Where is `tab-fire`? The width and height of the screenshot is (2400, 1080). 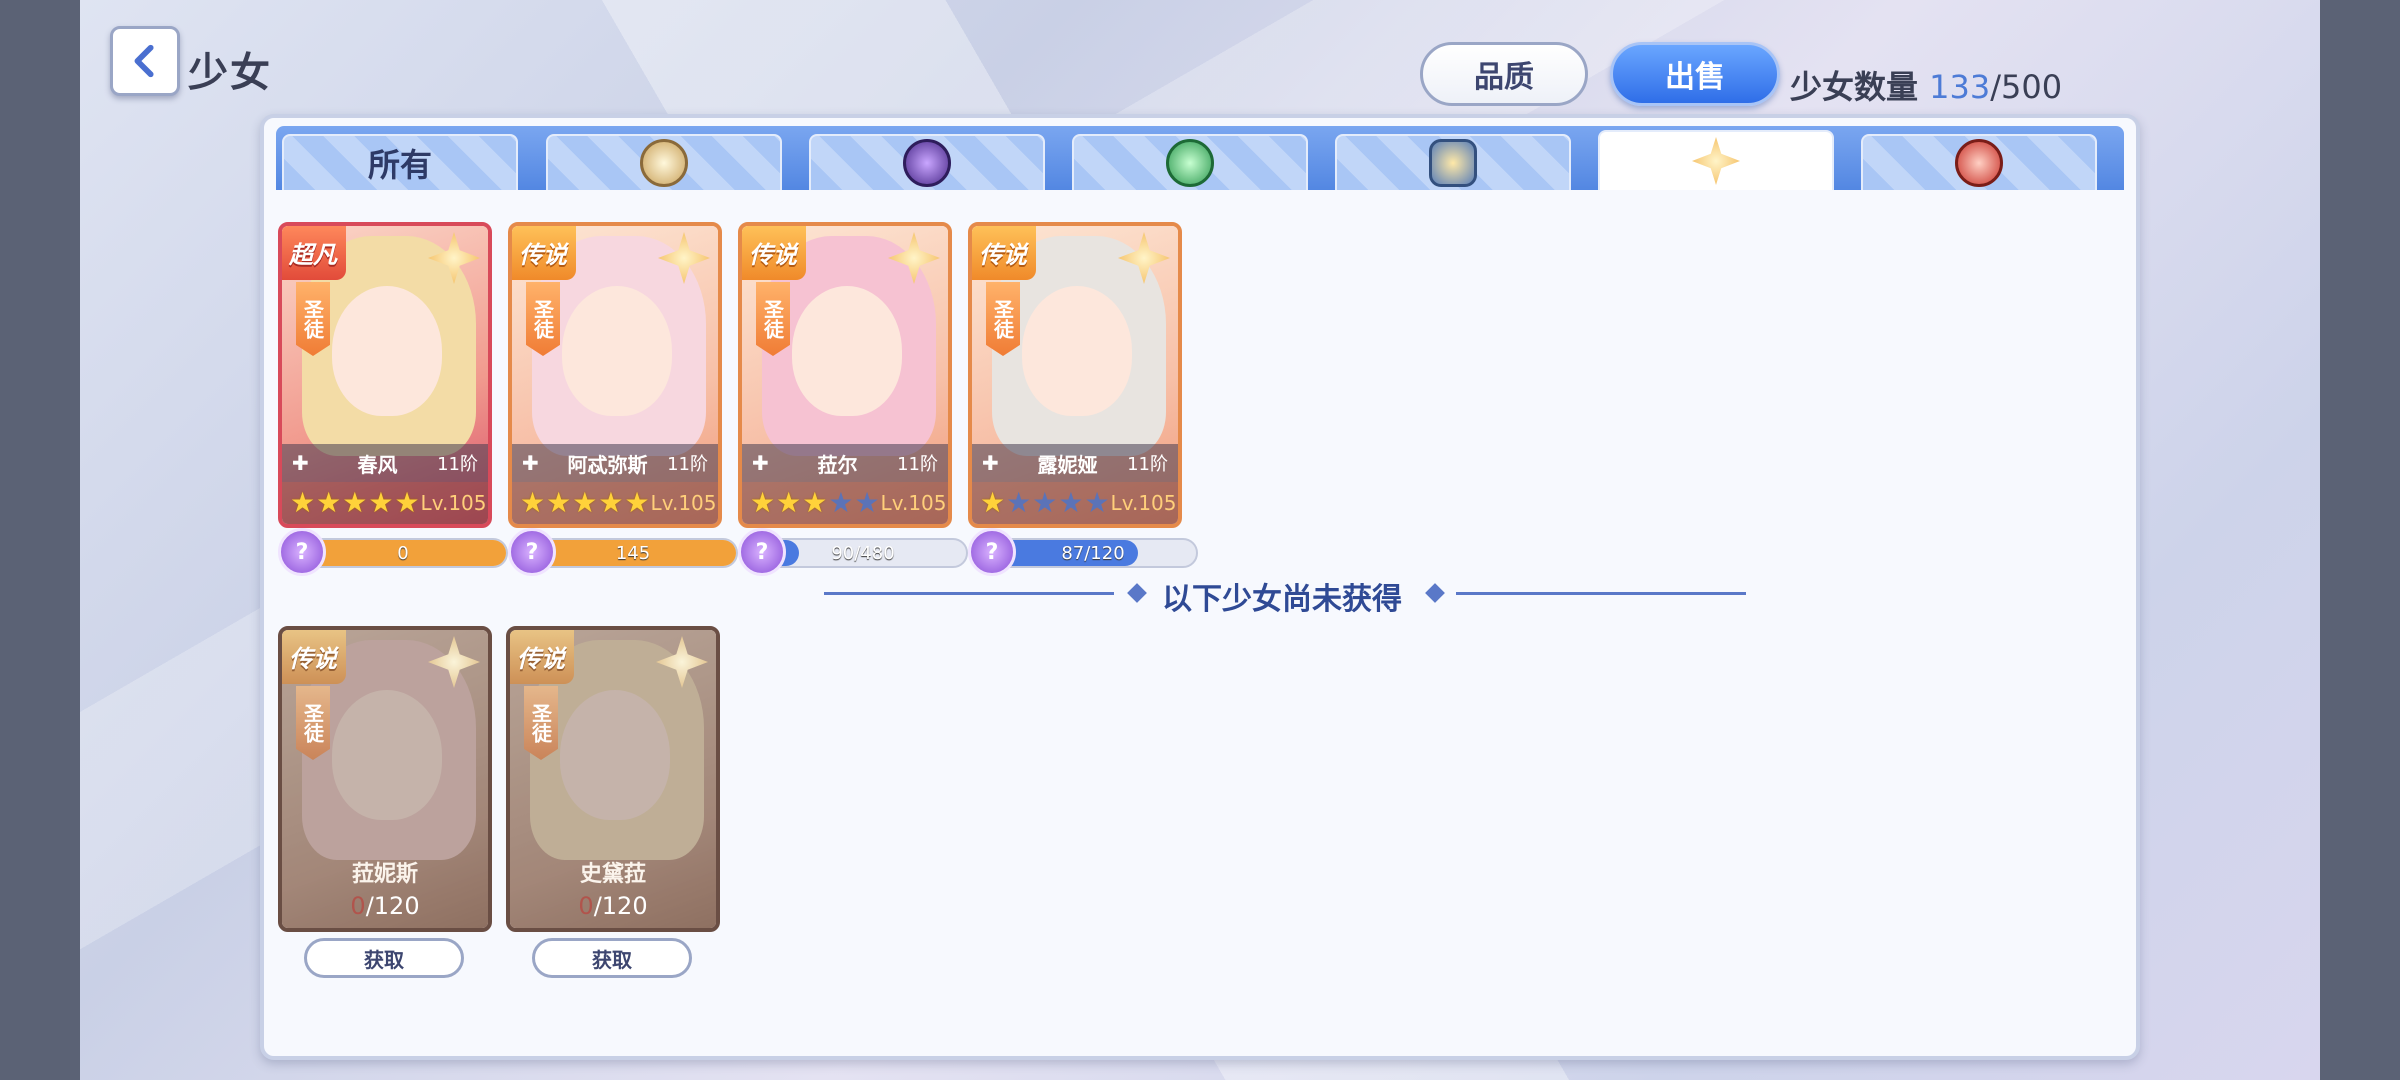
tab-fire is located at coordinates (1979, 162).